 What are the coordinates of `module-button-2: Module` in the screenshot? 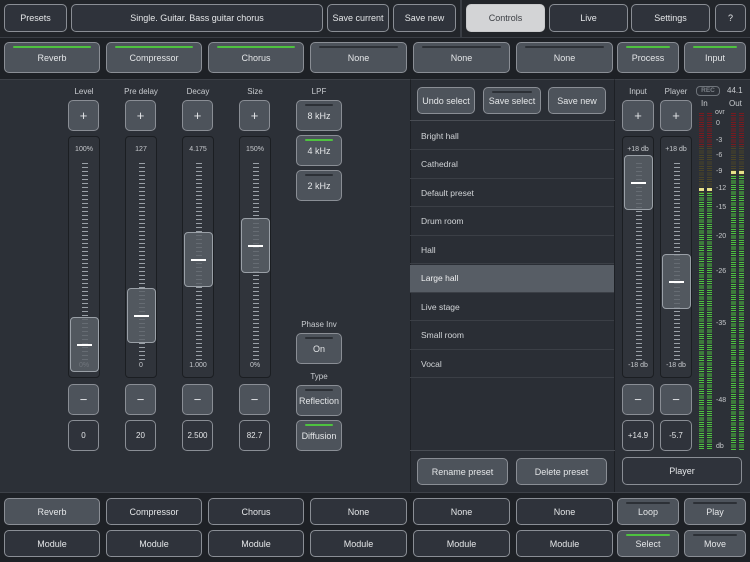 It's located at (154, 543).